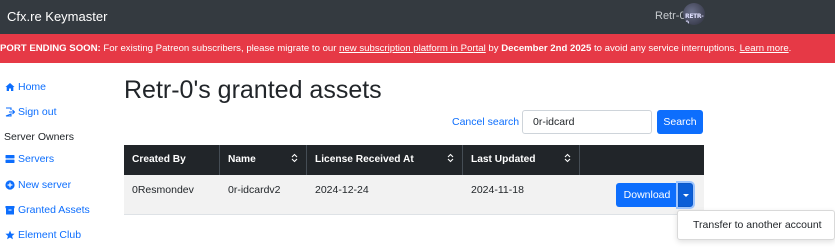 The image size is (835, 250). What do you see at coordinates (493, 48) in the screenshot?
I see `banner-text-2: by` at bounding box center [493, 48].